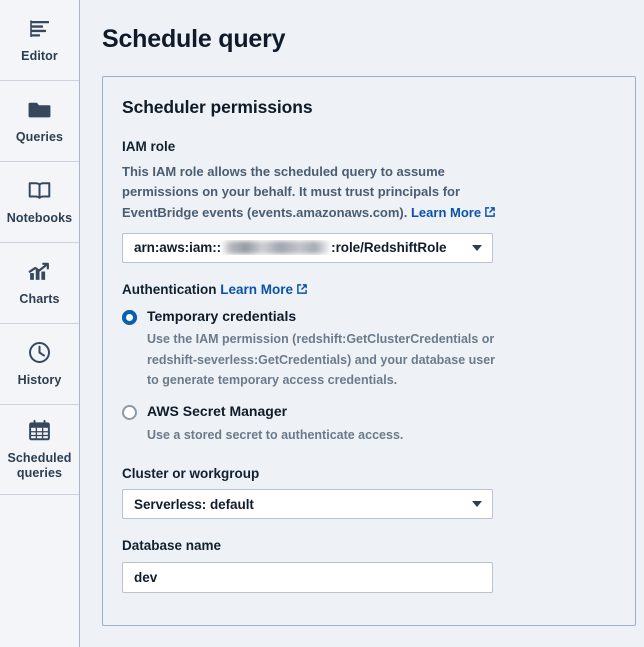 This screenshot has width=644, height=647. What do you see at coordinates (217, 411) in the screenshot?
I see `radio-label-aws-secret-manager: AWS Secret Manager` at bounding box center [217, 411].